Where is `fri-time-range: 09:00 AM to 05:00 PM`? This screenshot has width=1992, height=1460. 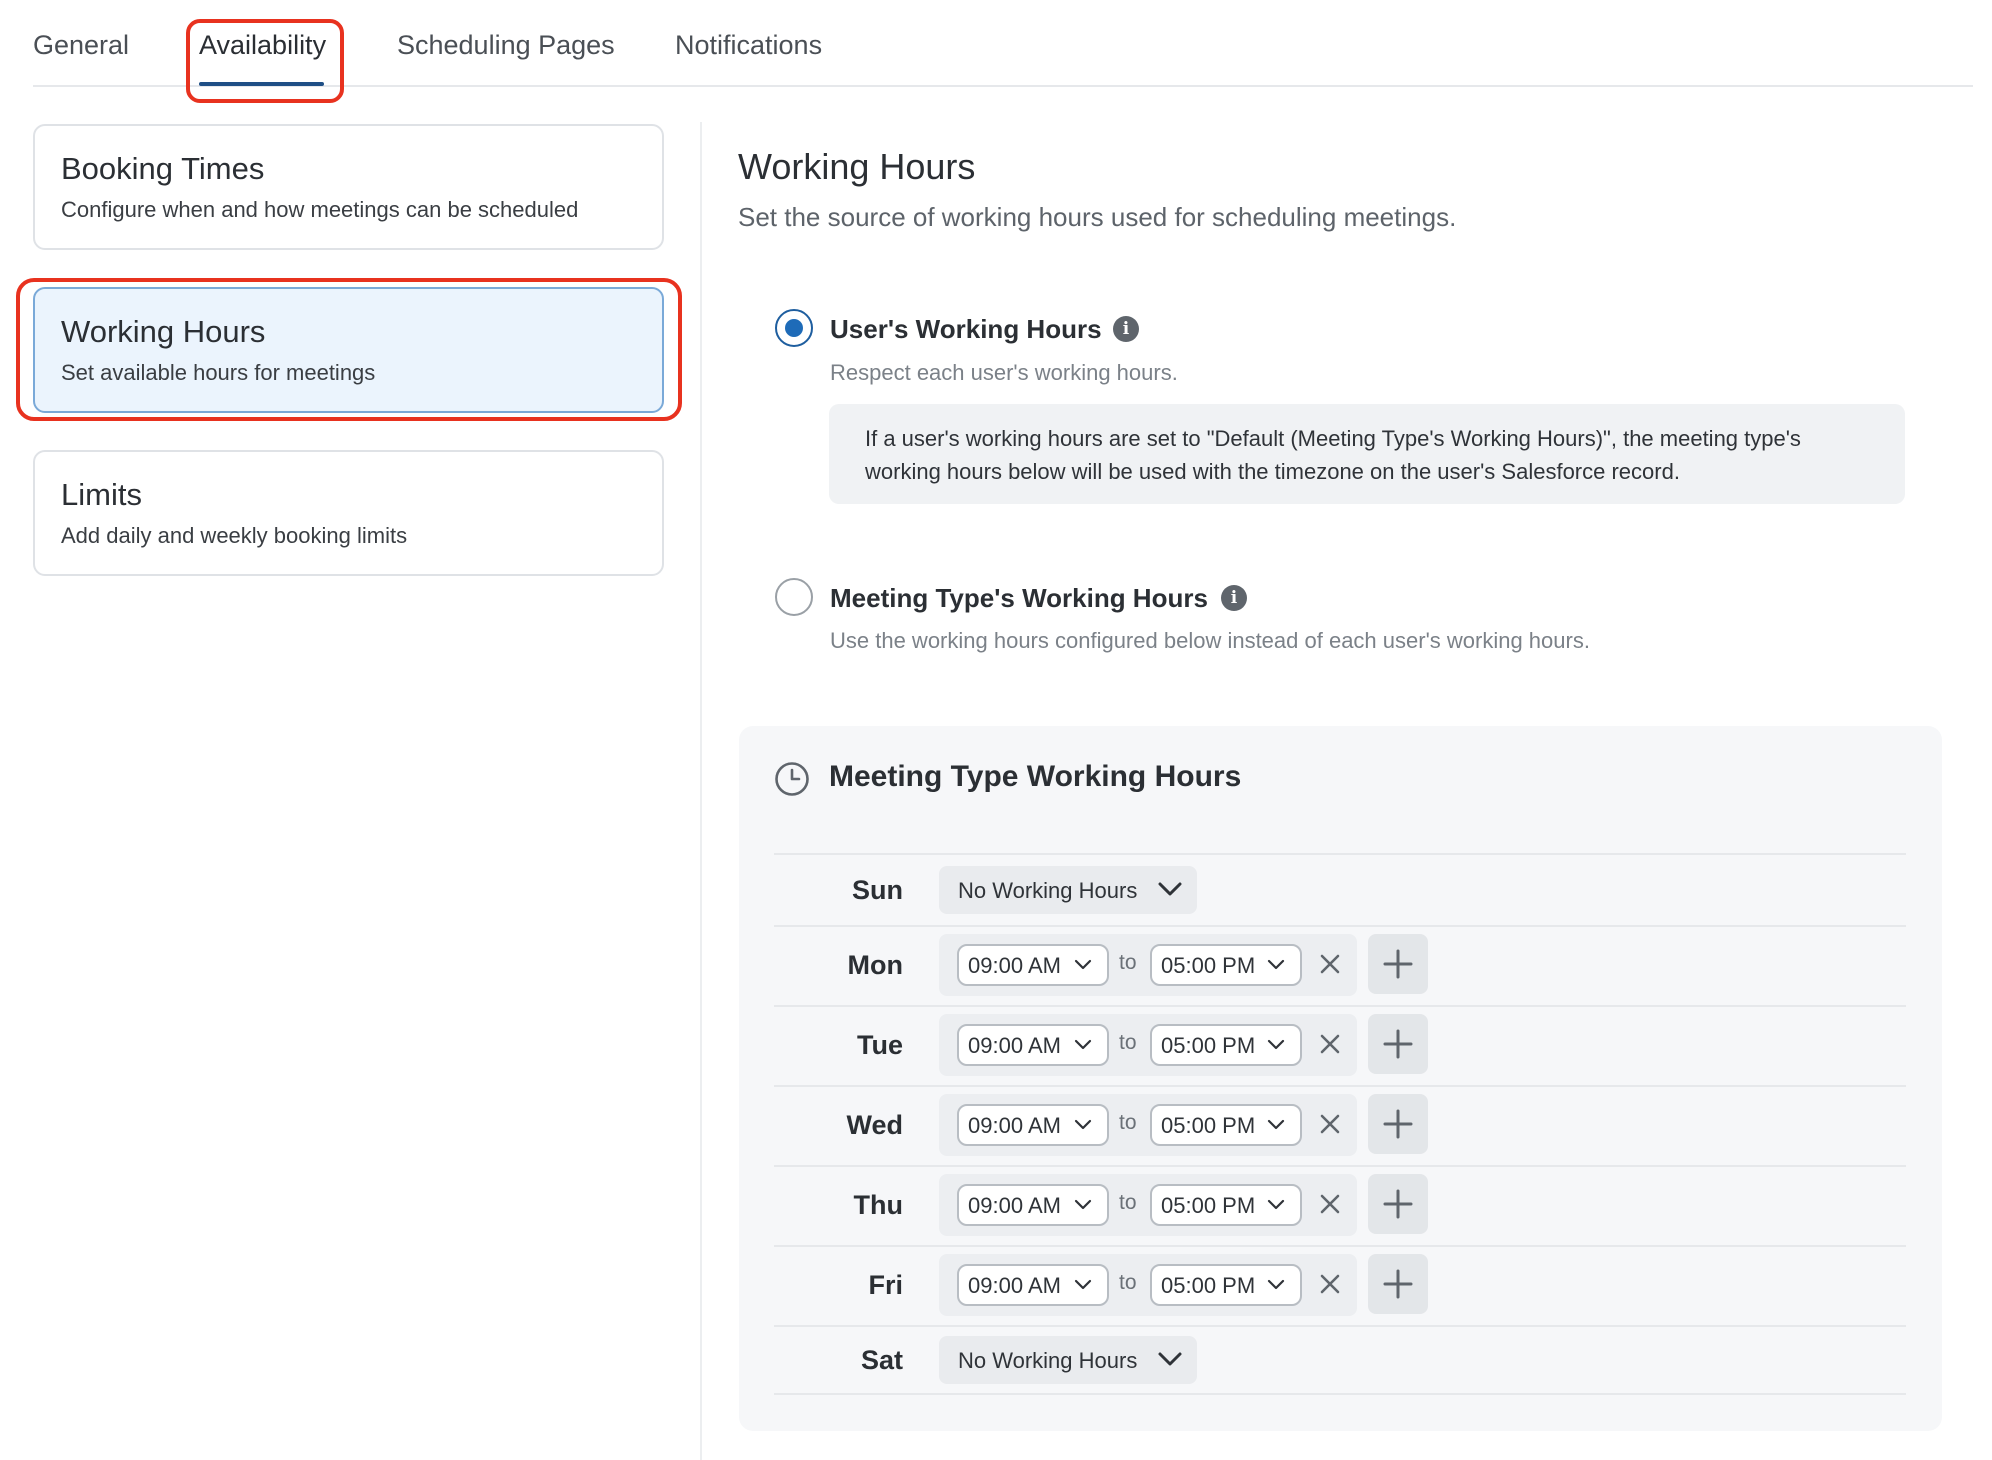
fri-time-range: 09:00 AM to 05:00 PM is located at coordinates (1148, 1285).